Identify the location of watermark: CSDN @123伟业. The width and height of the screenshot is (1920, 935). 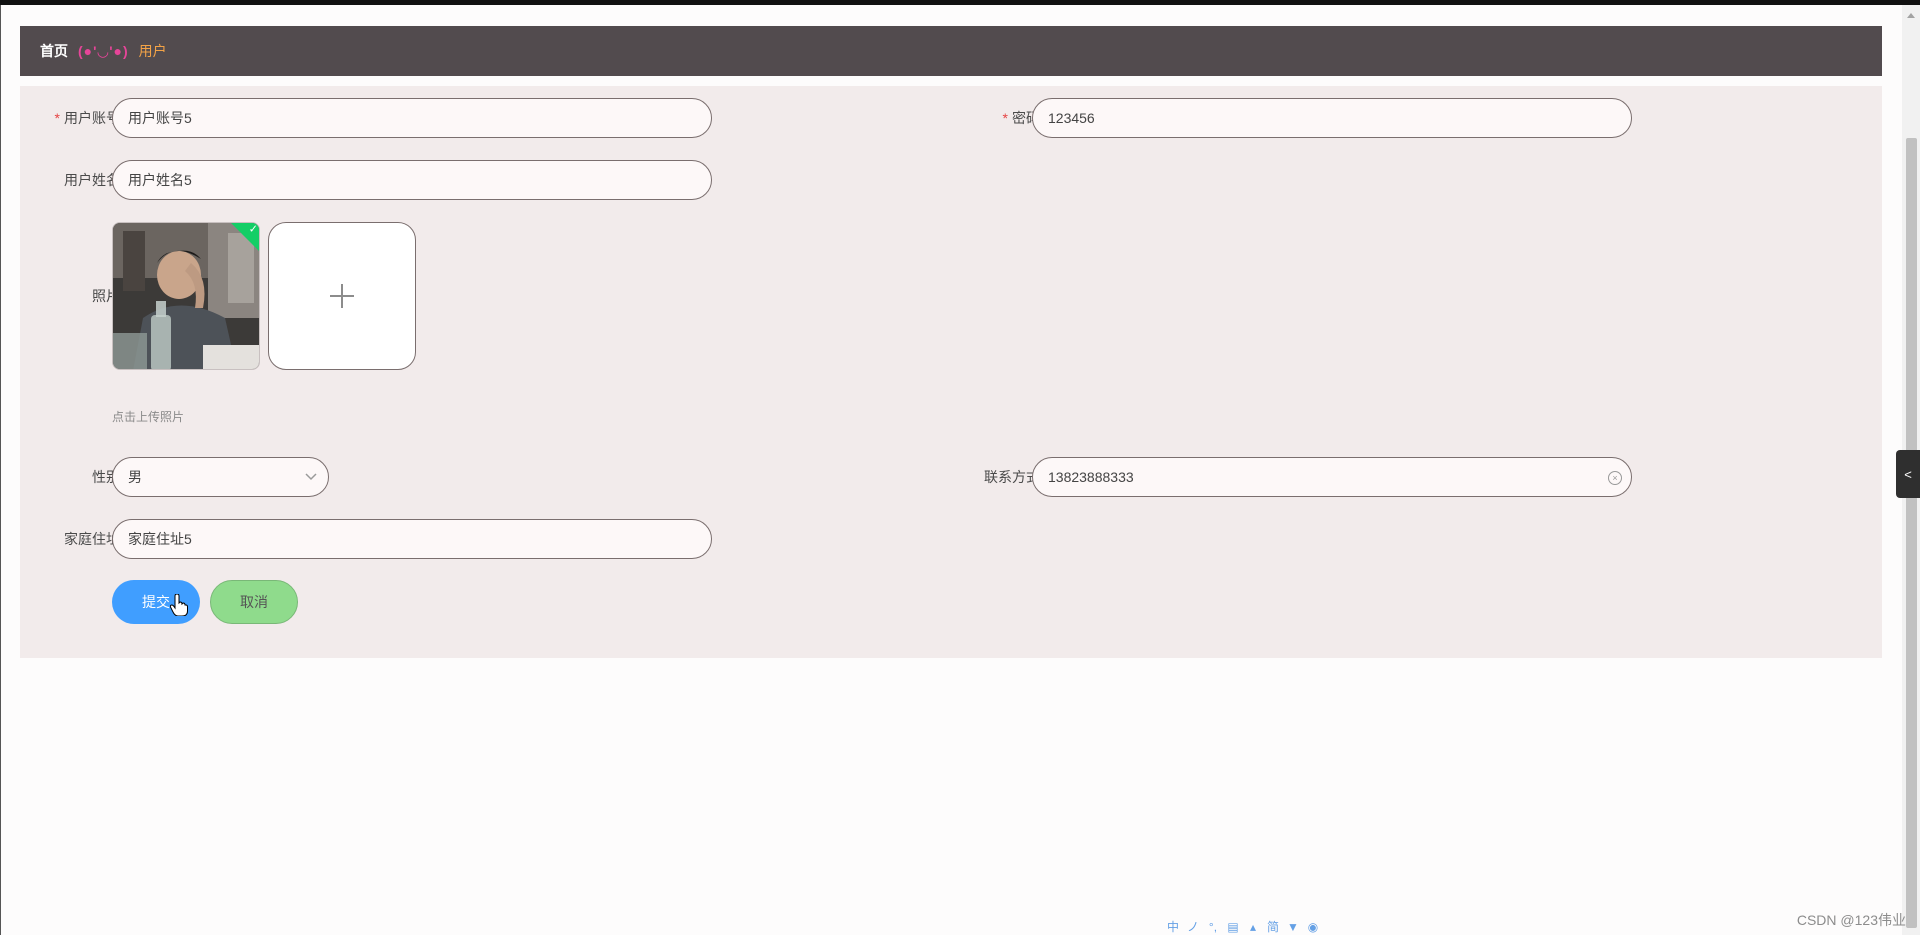
(1851, 920).